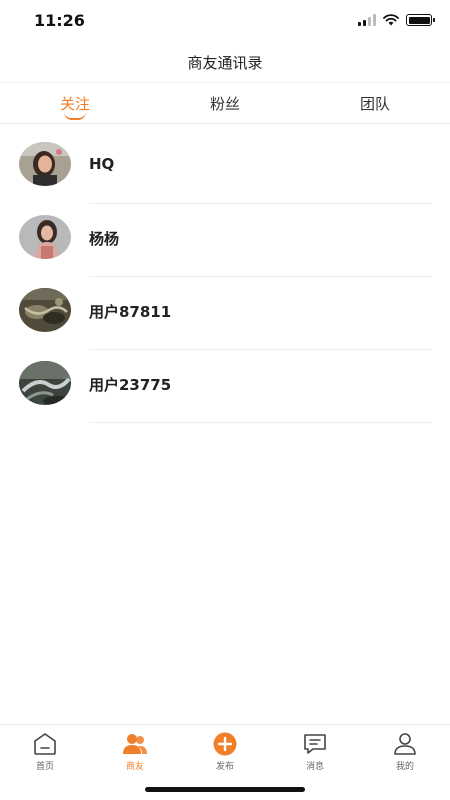  I want to click on tab-team: 团队, so click(375, 103).